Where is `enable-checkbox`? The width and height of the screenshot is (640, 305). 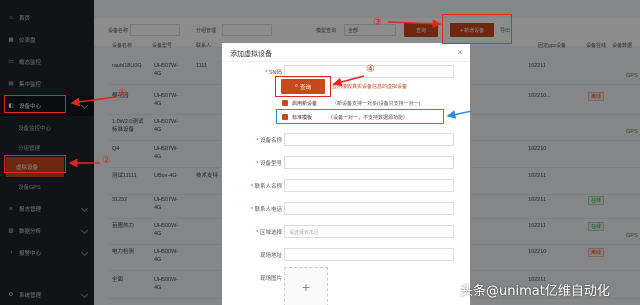
enable-checkbox is located at coordinates (285, 103).